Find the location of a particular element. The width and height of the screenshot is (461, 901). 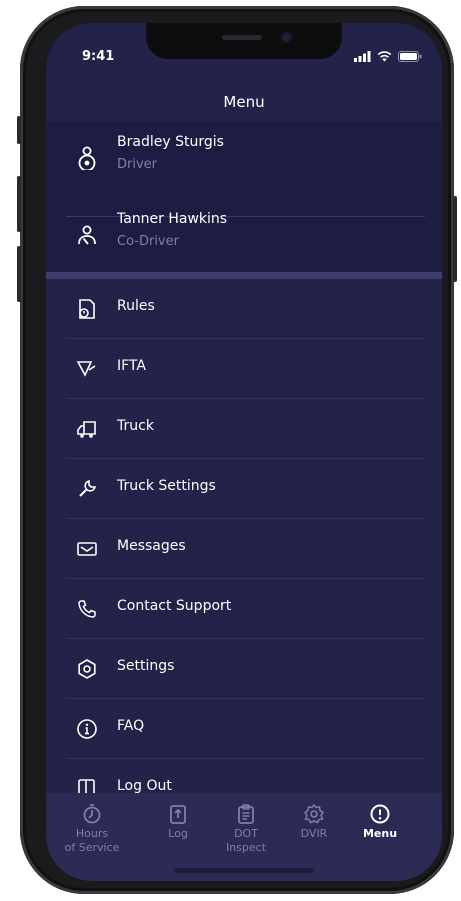

wifi-icon is located at coordinates (384, 56).